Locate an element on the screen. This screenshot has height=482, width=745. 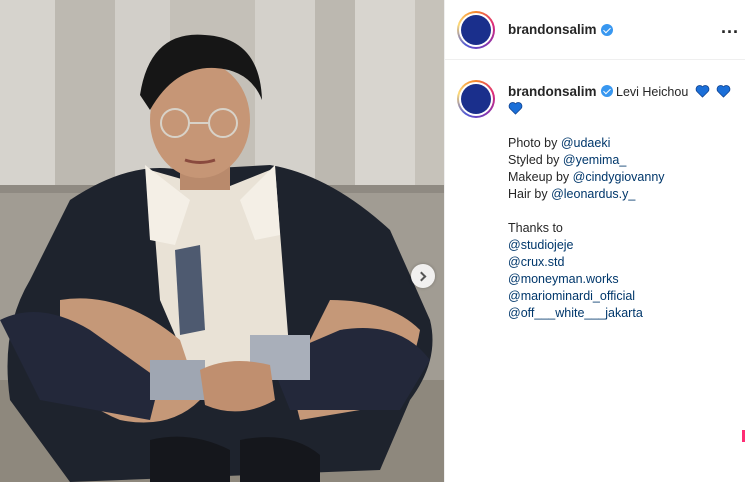
credit-line: Makeup by @cindygiovanny is located at coordinates (586, 177).